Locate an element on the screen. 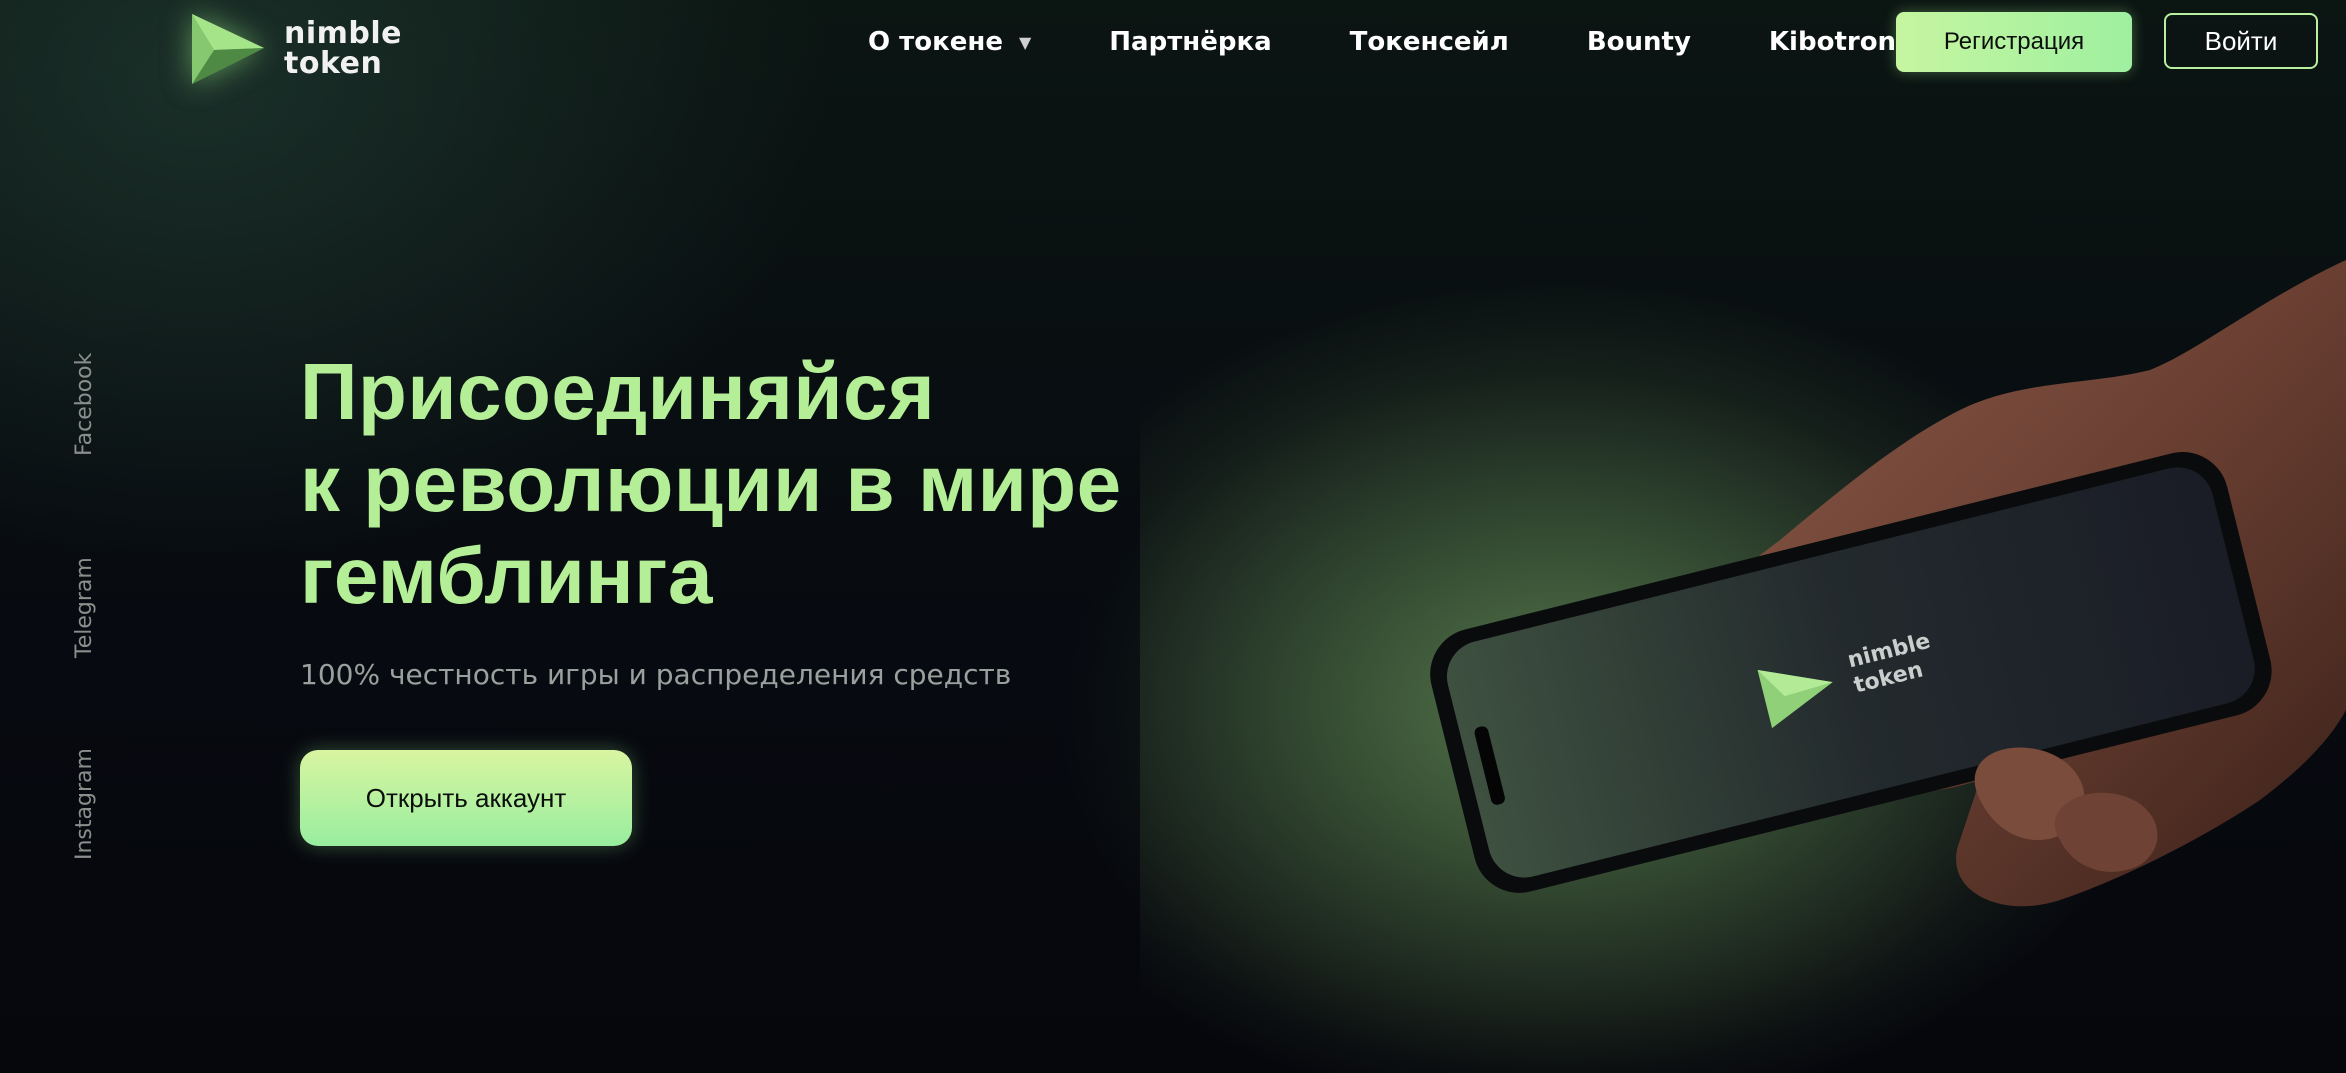 Image resolution: width=2346 pixels, height=1073 pixels. triangle-logo-icon is located at coordinates (228, 49).